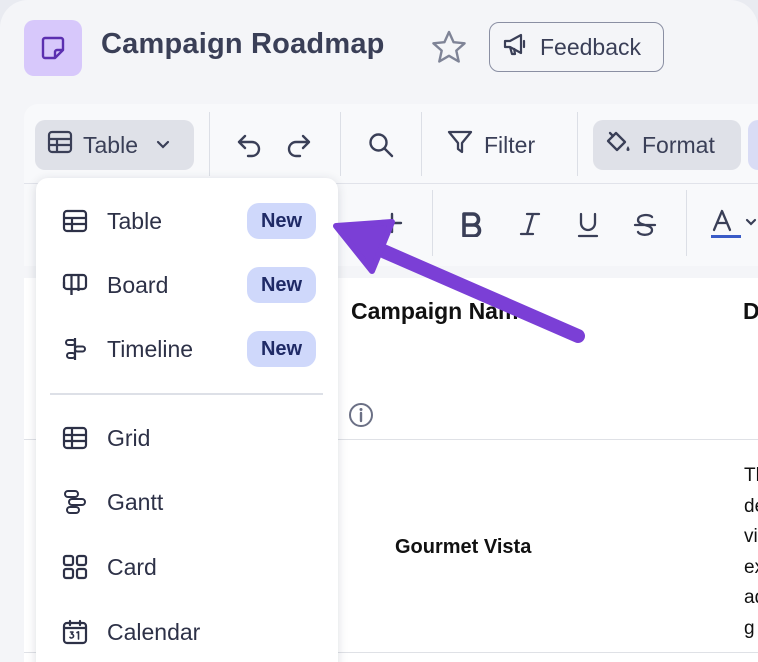  I want to click on italic-icon, so click(530, 224).